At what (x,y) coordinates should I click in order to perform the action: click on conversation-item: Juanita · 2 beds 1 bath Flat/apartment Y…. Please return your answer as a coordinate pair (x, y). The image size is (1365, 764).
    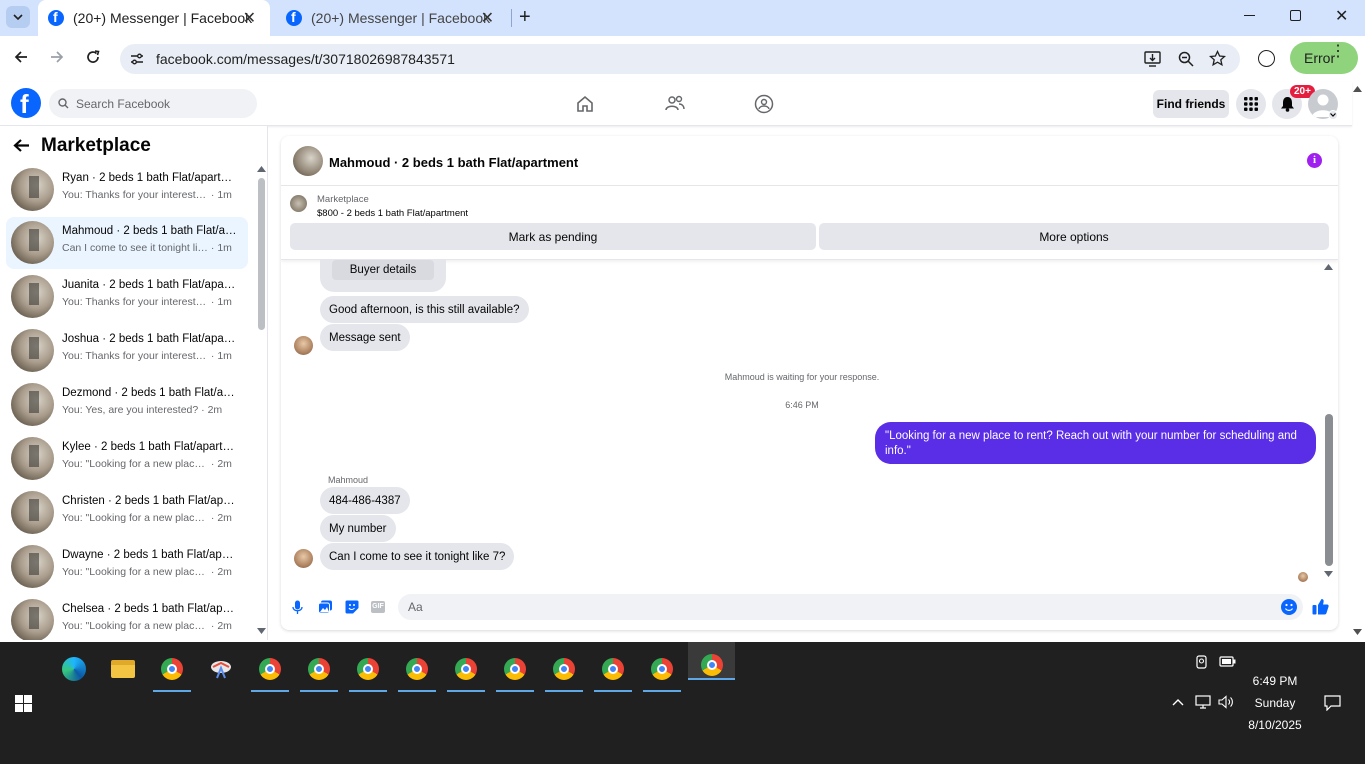
    Looking at the image, I should click on (127, 297).